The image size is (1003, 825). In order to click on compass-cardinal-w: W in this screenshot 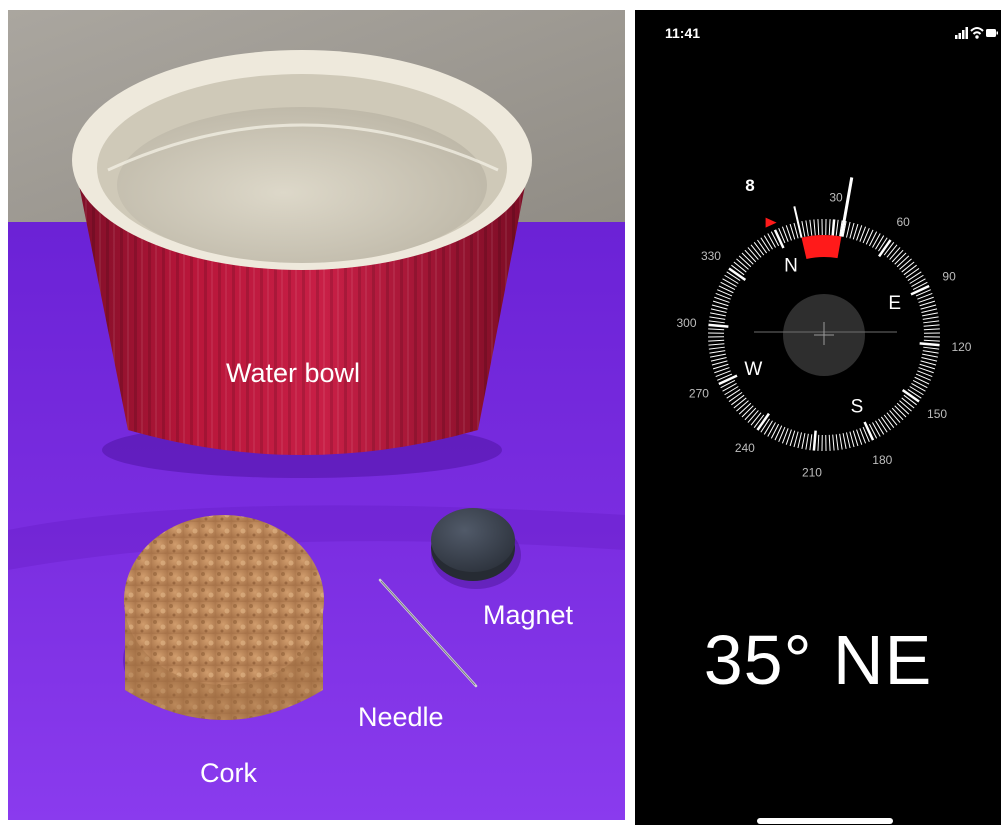, I will do `click(753, 369)`.